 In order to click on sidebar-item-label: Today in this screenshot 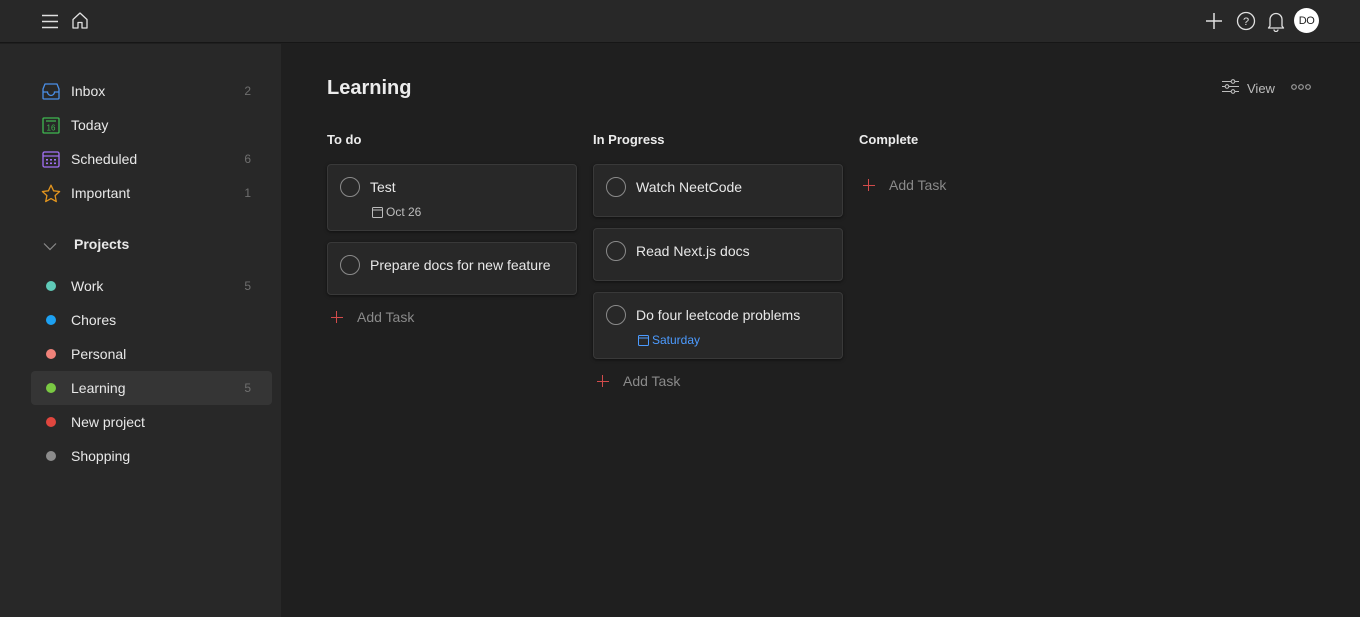, I will do `click(90, 125)`.